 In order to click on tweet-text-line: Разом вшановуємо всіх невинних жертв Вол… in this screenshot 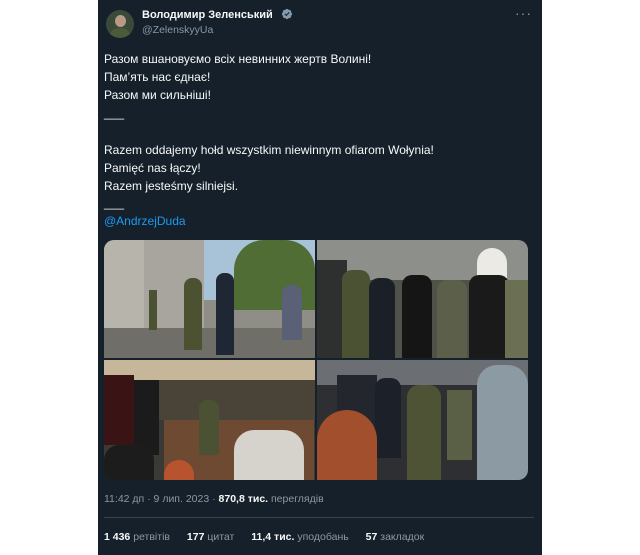, I will do `click(238, 59)`.